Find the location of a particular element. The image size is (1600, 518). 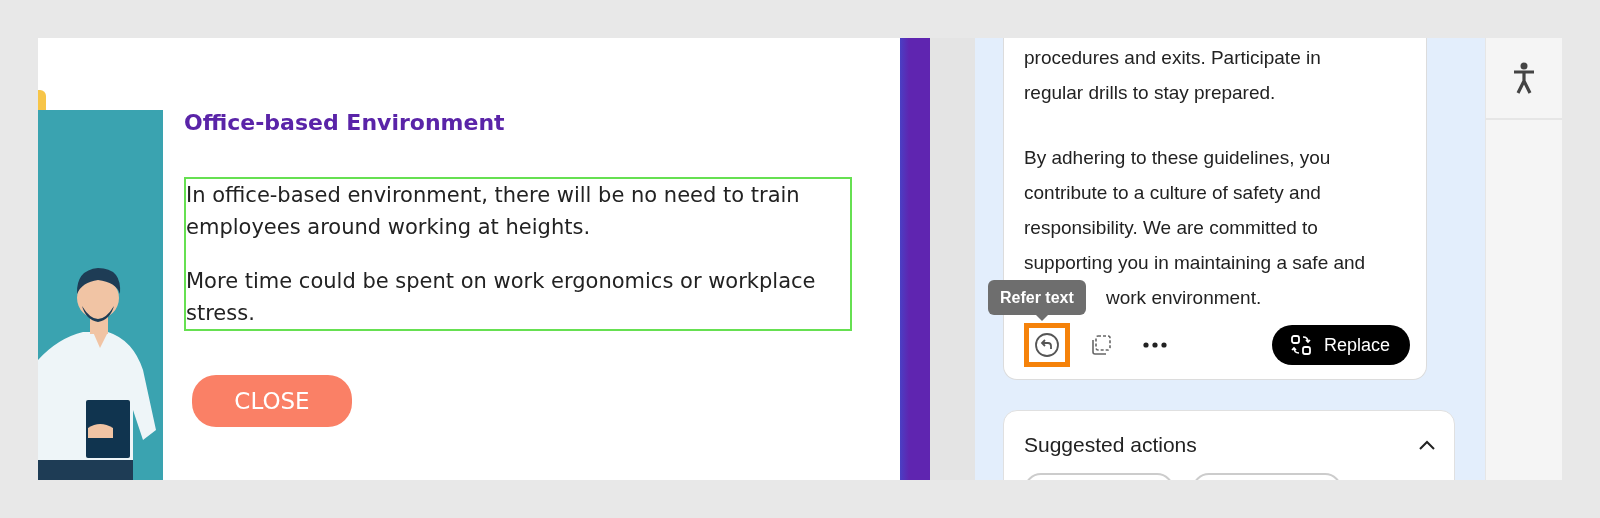

tooltip-pointer is located at coordinates (1042, 318).